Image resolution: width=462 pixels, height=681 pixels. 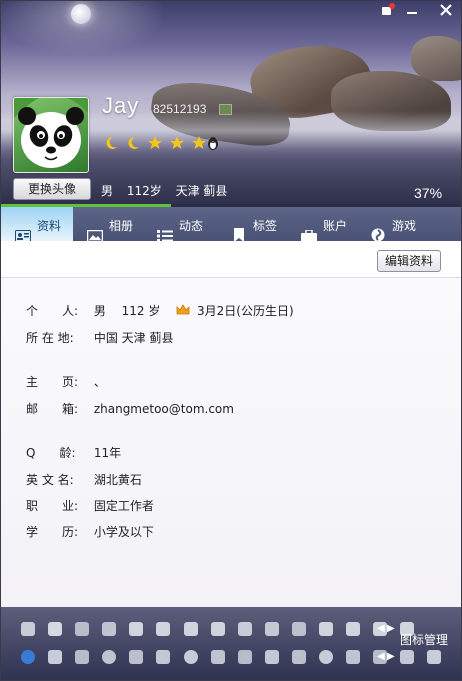 What do you see at coordinates (163, 657) in the screenshot?
I see `qq-app-icon` at bounding box center [163, 657].